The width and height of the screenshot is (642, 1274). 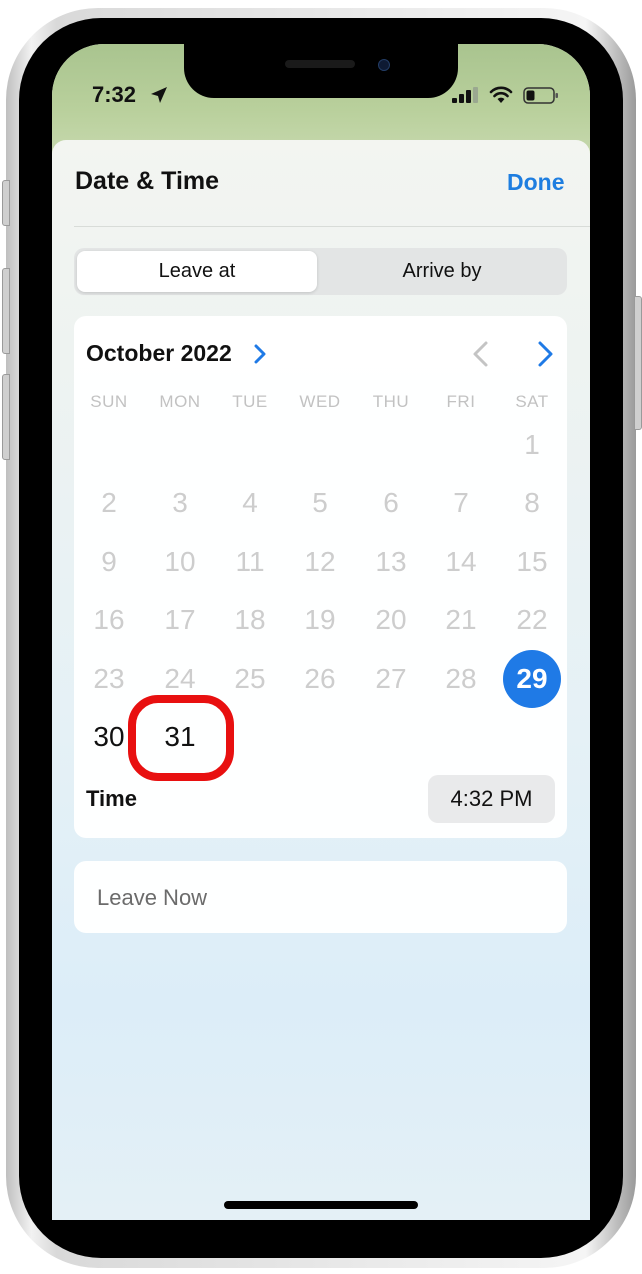 What do you see at coordinates (384, 65) in the screenshot?
I see `front-camera` at bounding box center [384, 65].